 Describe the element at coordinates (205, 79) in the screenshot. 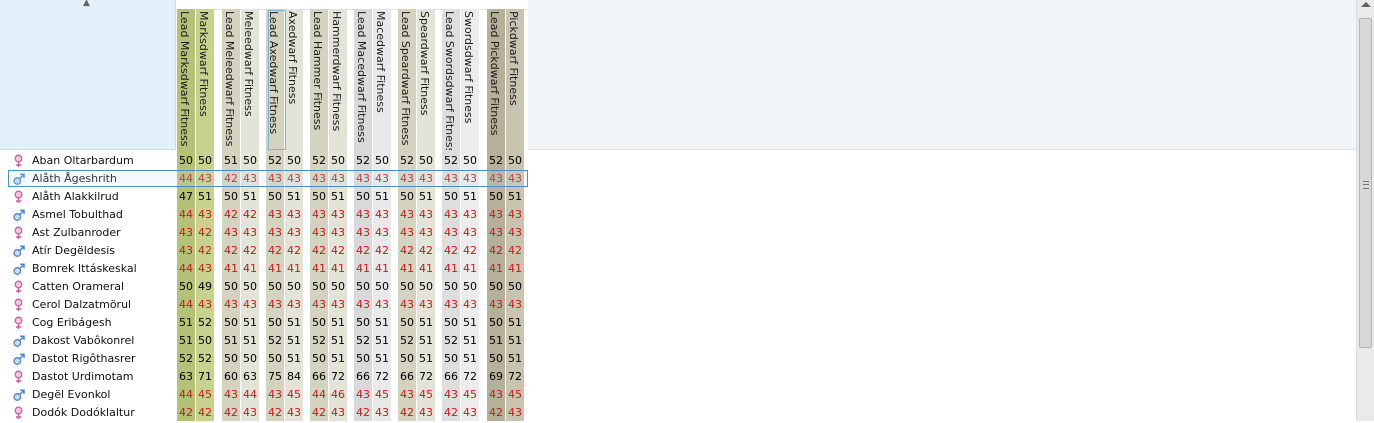

I see `column-header: Marksdwarf Fitness` at that location.